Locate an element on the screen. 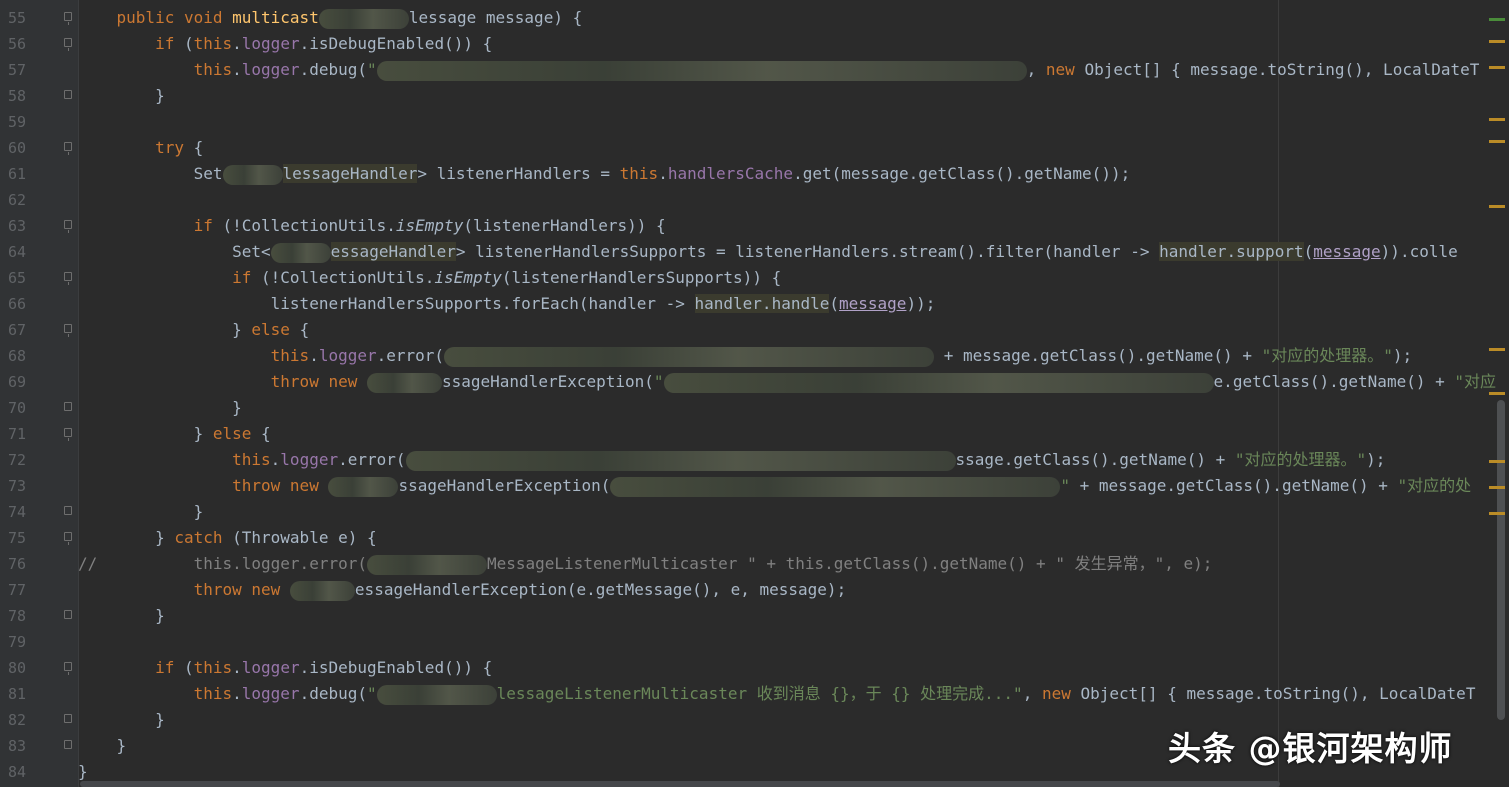 The image size is (1509, 787). scrollbar-thumb is located at coordinates (1501, 560).